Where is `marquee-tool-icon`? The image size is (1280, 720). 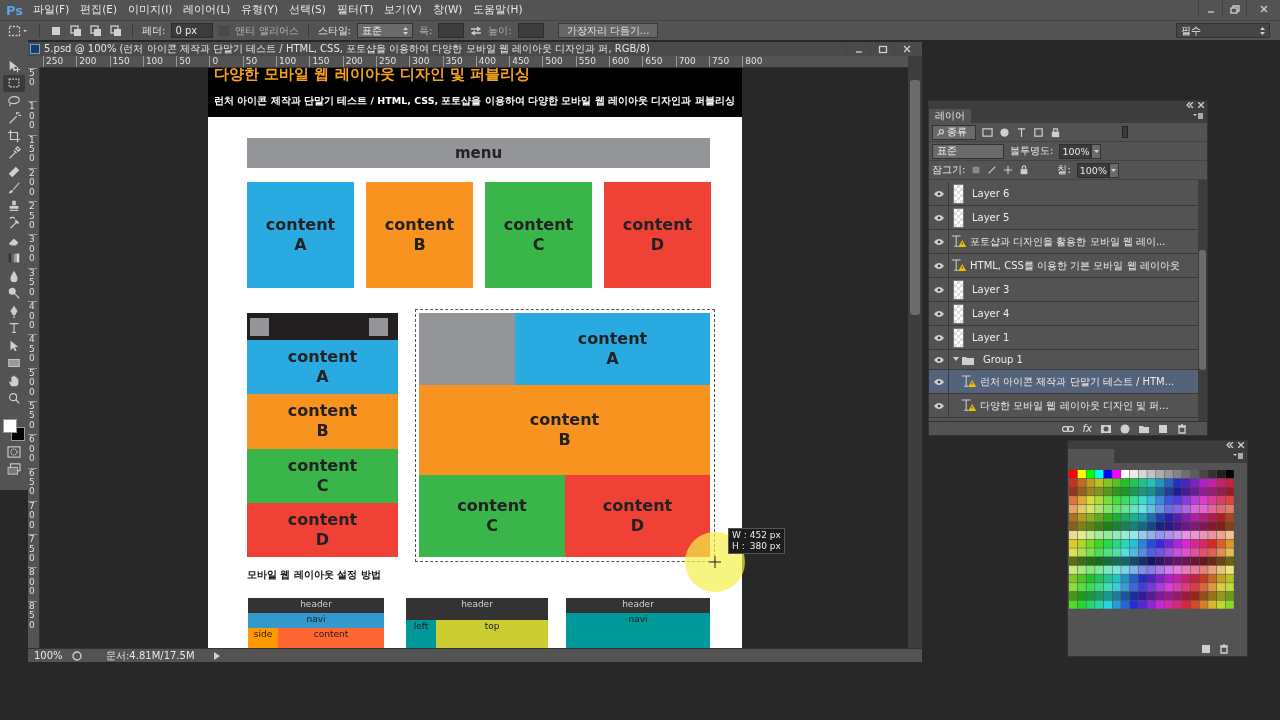
marquee-tool-icon is located at coordinates (19, 30).